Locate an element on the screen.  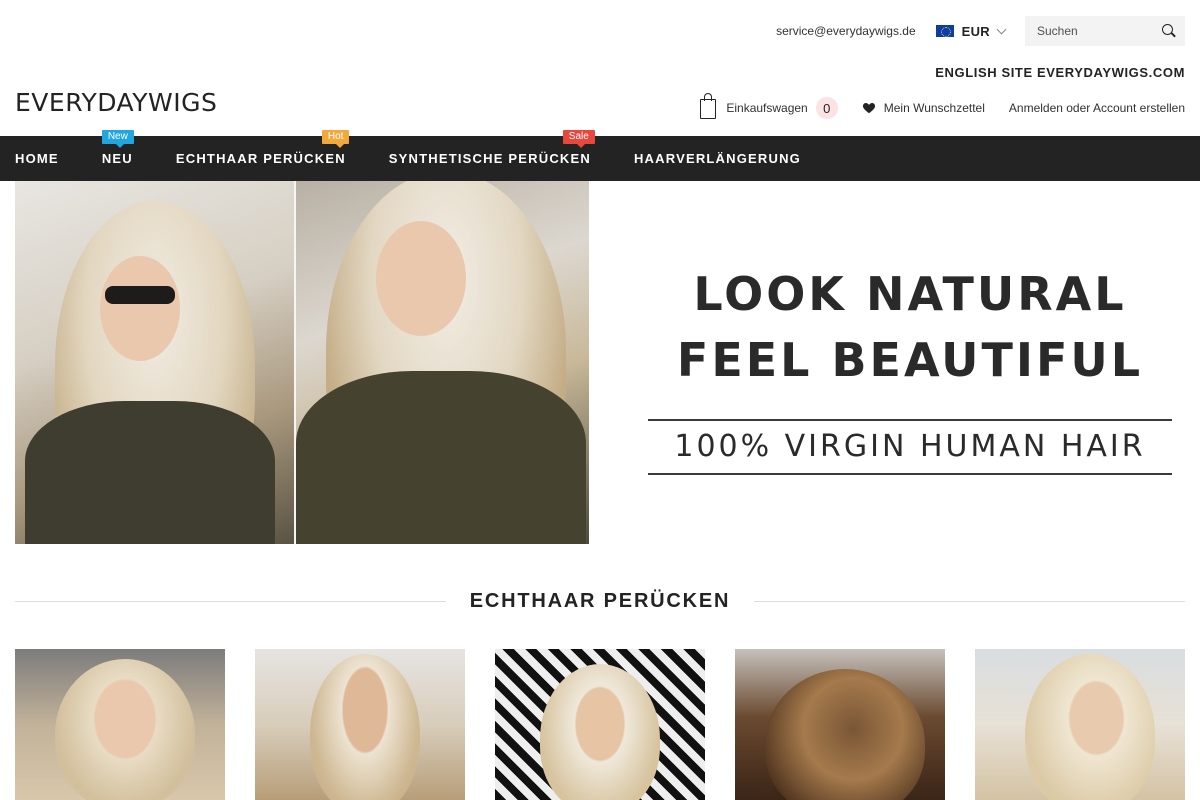
wishlist-label: Mein Wunschzettel is located at coordinates (934, 108).